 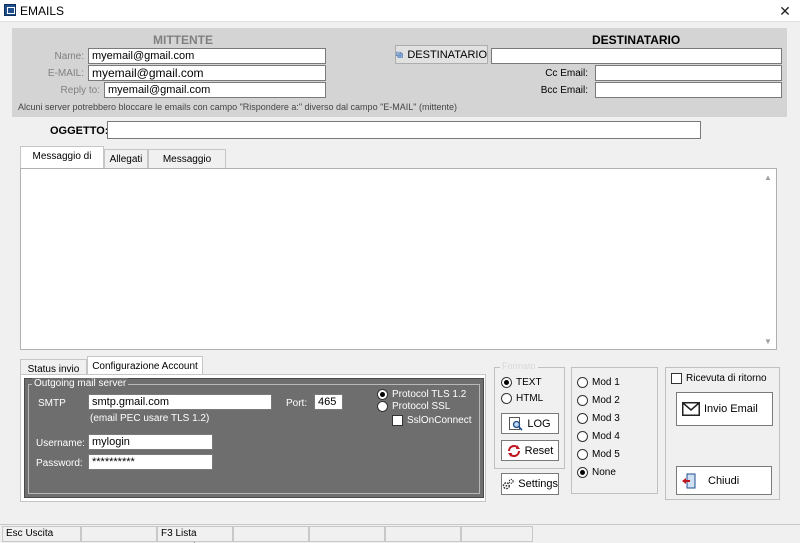 I want to click on exit-door-icon, so click(x=689, y=480).